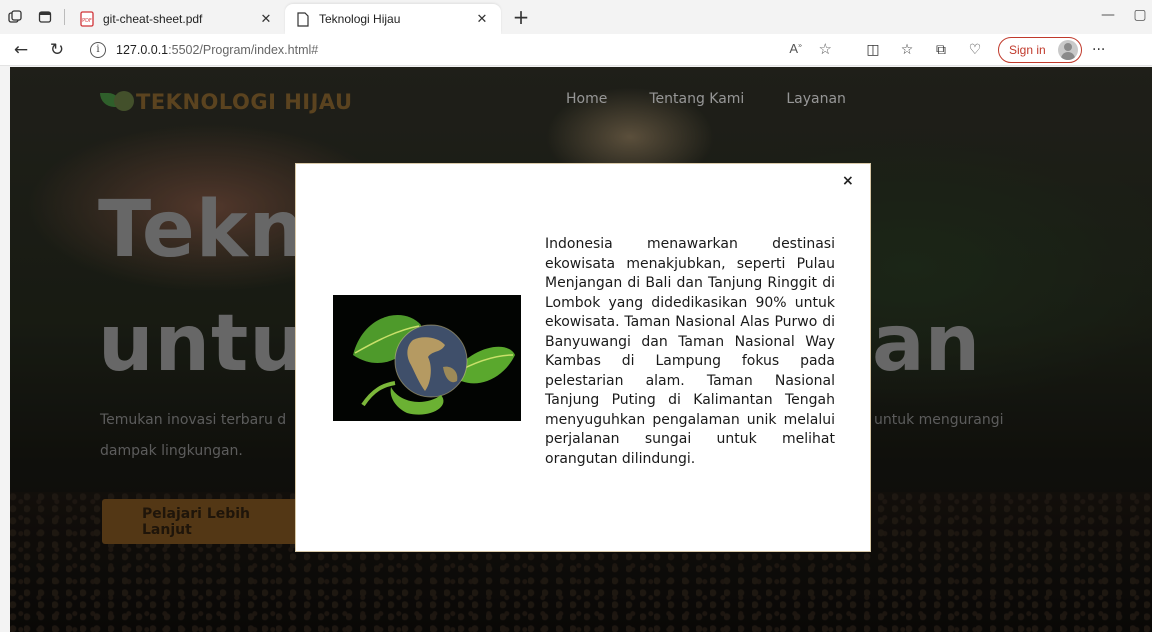 Image resolution: width=1152 pixels, height=632 pixels. What do you see at coordinates (521, 17) in the screenshot?
I see `new-tab-icon: +` at bounding box center [521, 17].